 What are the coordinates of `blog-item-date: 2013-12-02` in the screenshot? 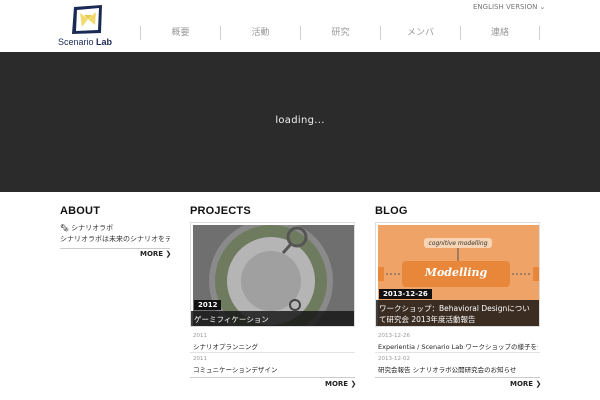 It's located at (394, 359).